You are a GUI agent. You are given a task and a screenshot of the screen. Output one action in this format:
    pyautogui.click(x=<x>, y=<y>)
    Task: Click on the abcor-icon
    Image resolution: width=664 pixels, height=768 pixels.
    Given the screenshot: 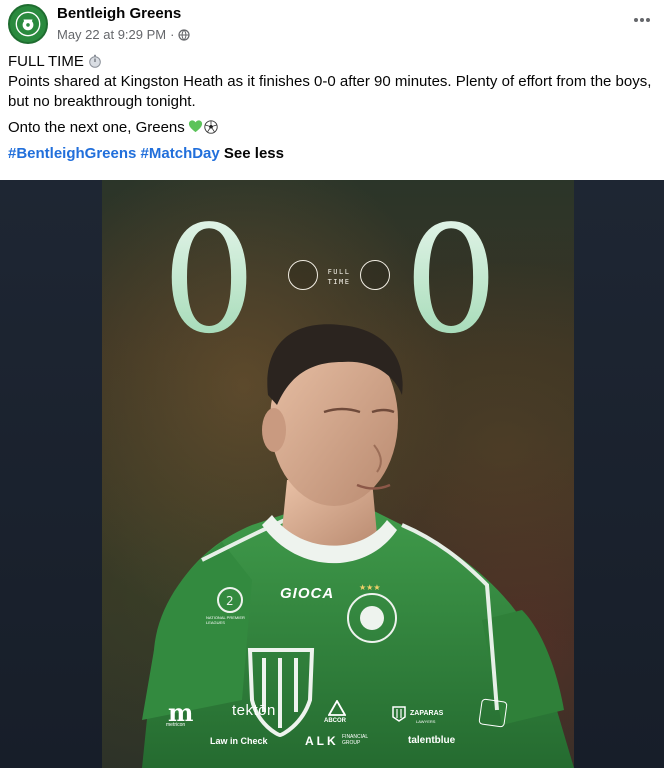 What is the action you would take?
    pyautogui.click(x=337, y=708)
    